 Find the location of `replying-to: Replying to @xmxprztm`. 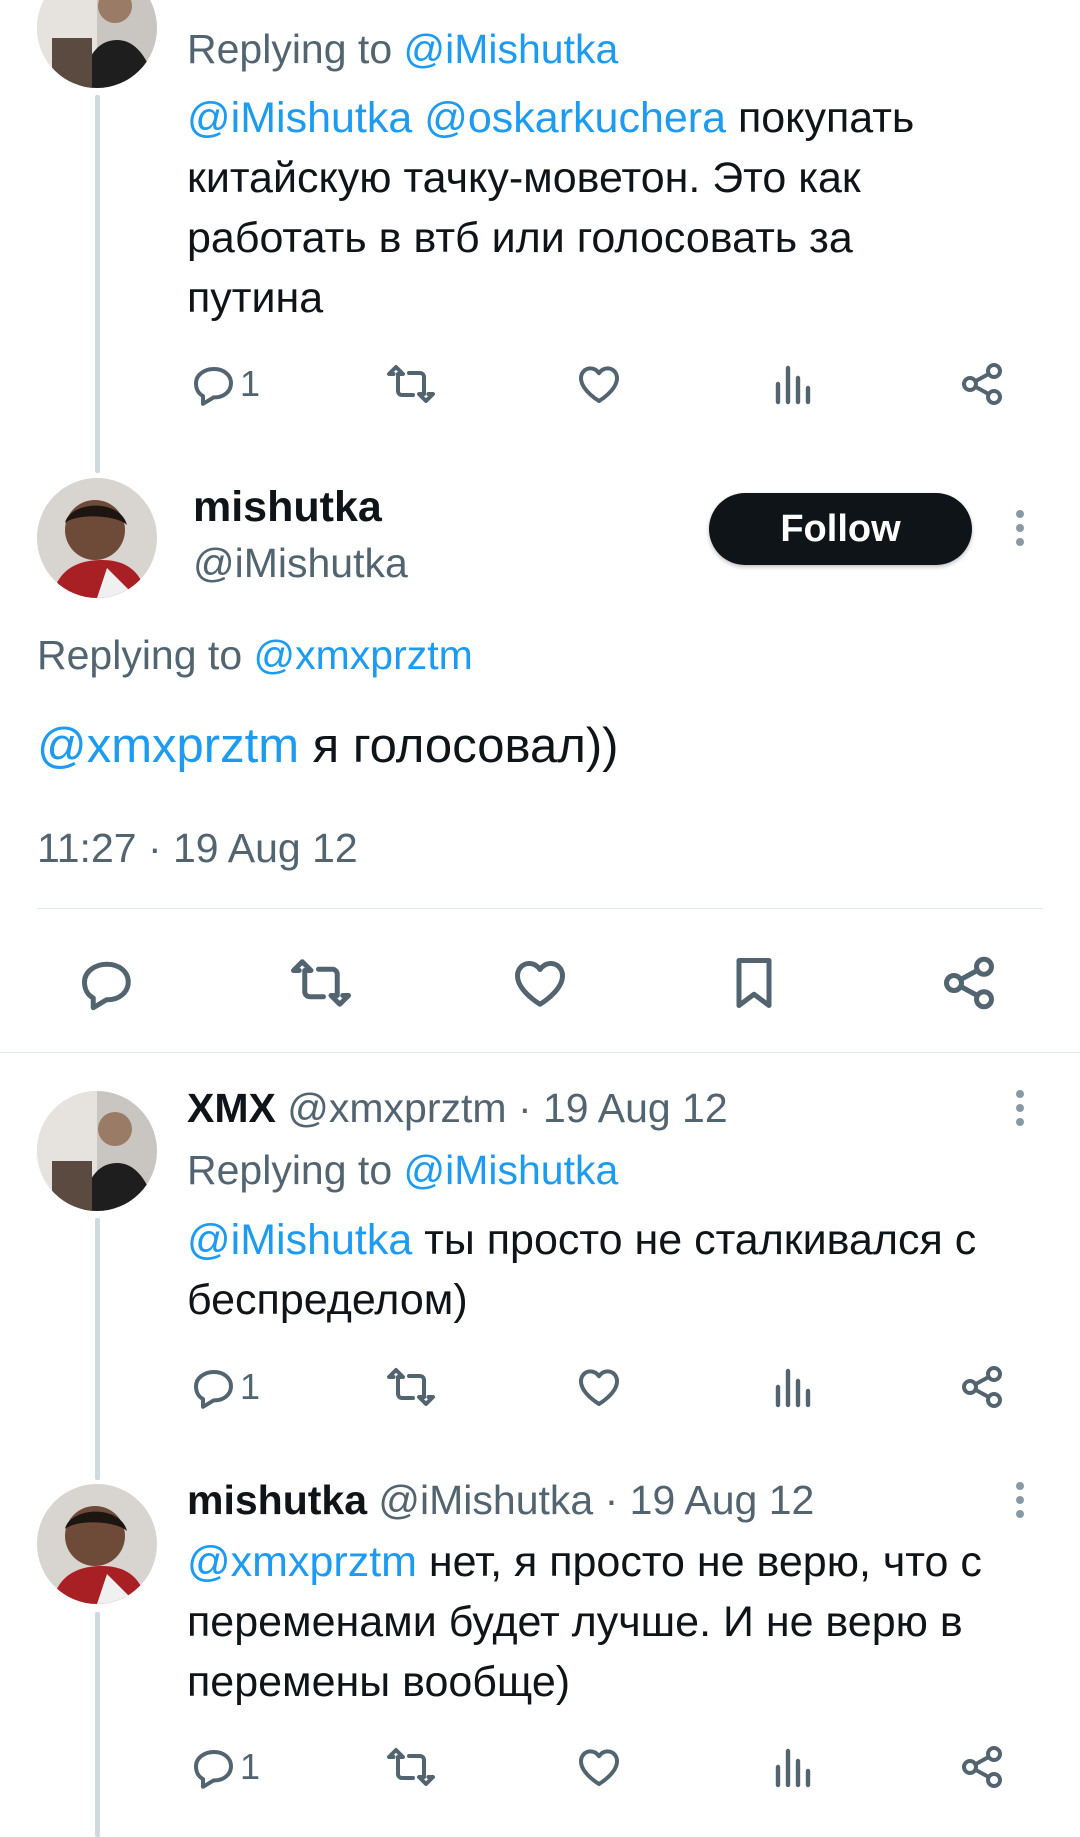

replying-to: Replying to @xmxprztm is located at coordinates (255, 655).